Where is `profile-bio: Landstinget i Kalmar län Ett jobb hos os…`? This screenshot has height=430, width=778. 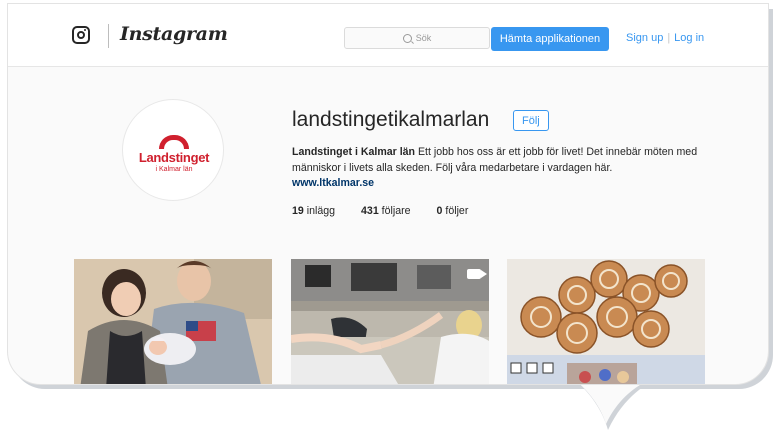
profile-bio: Landstinget i Kalmar län Ett jobb hos os… is located at coordinates (507, 160).